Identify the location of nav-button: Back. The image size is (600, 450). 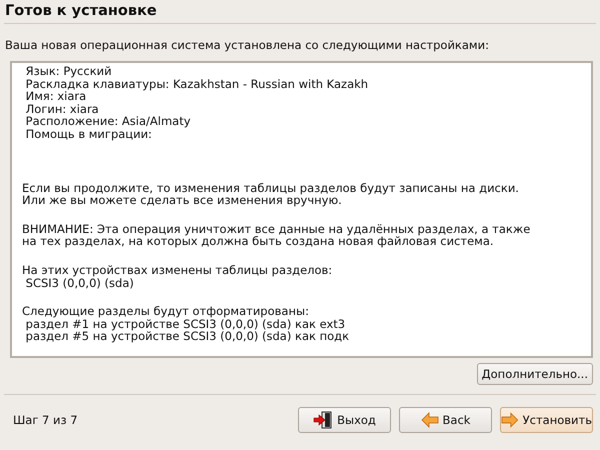
(445, 420).